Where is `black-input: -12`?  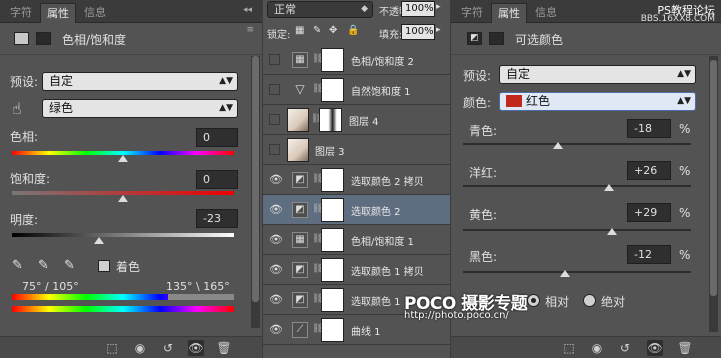
black-input: -12 is located at coordinates (649, 254).